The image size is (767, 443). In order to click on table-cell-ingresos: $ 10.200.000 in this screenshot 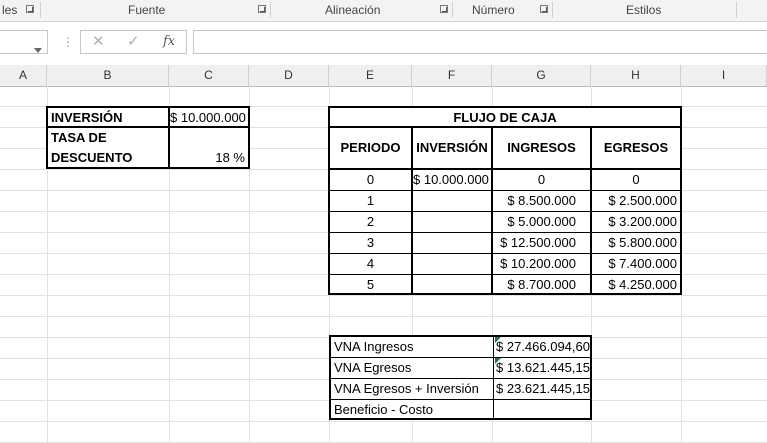, I will do `click(542, 264)`.